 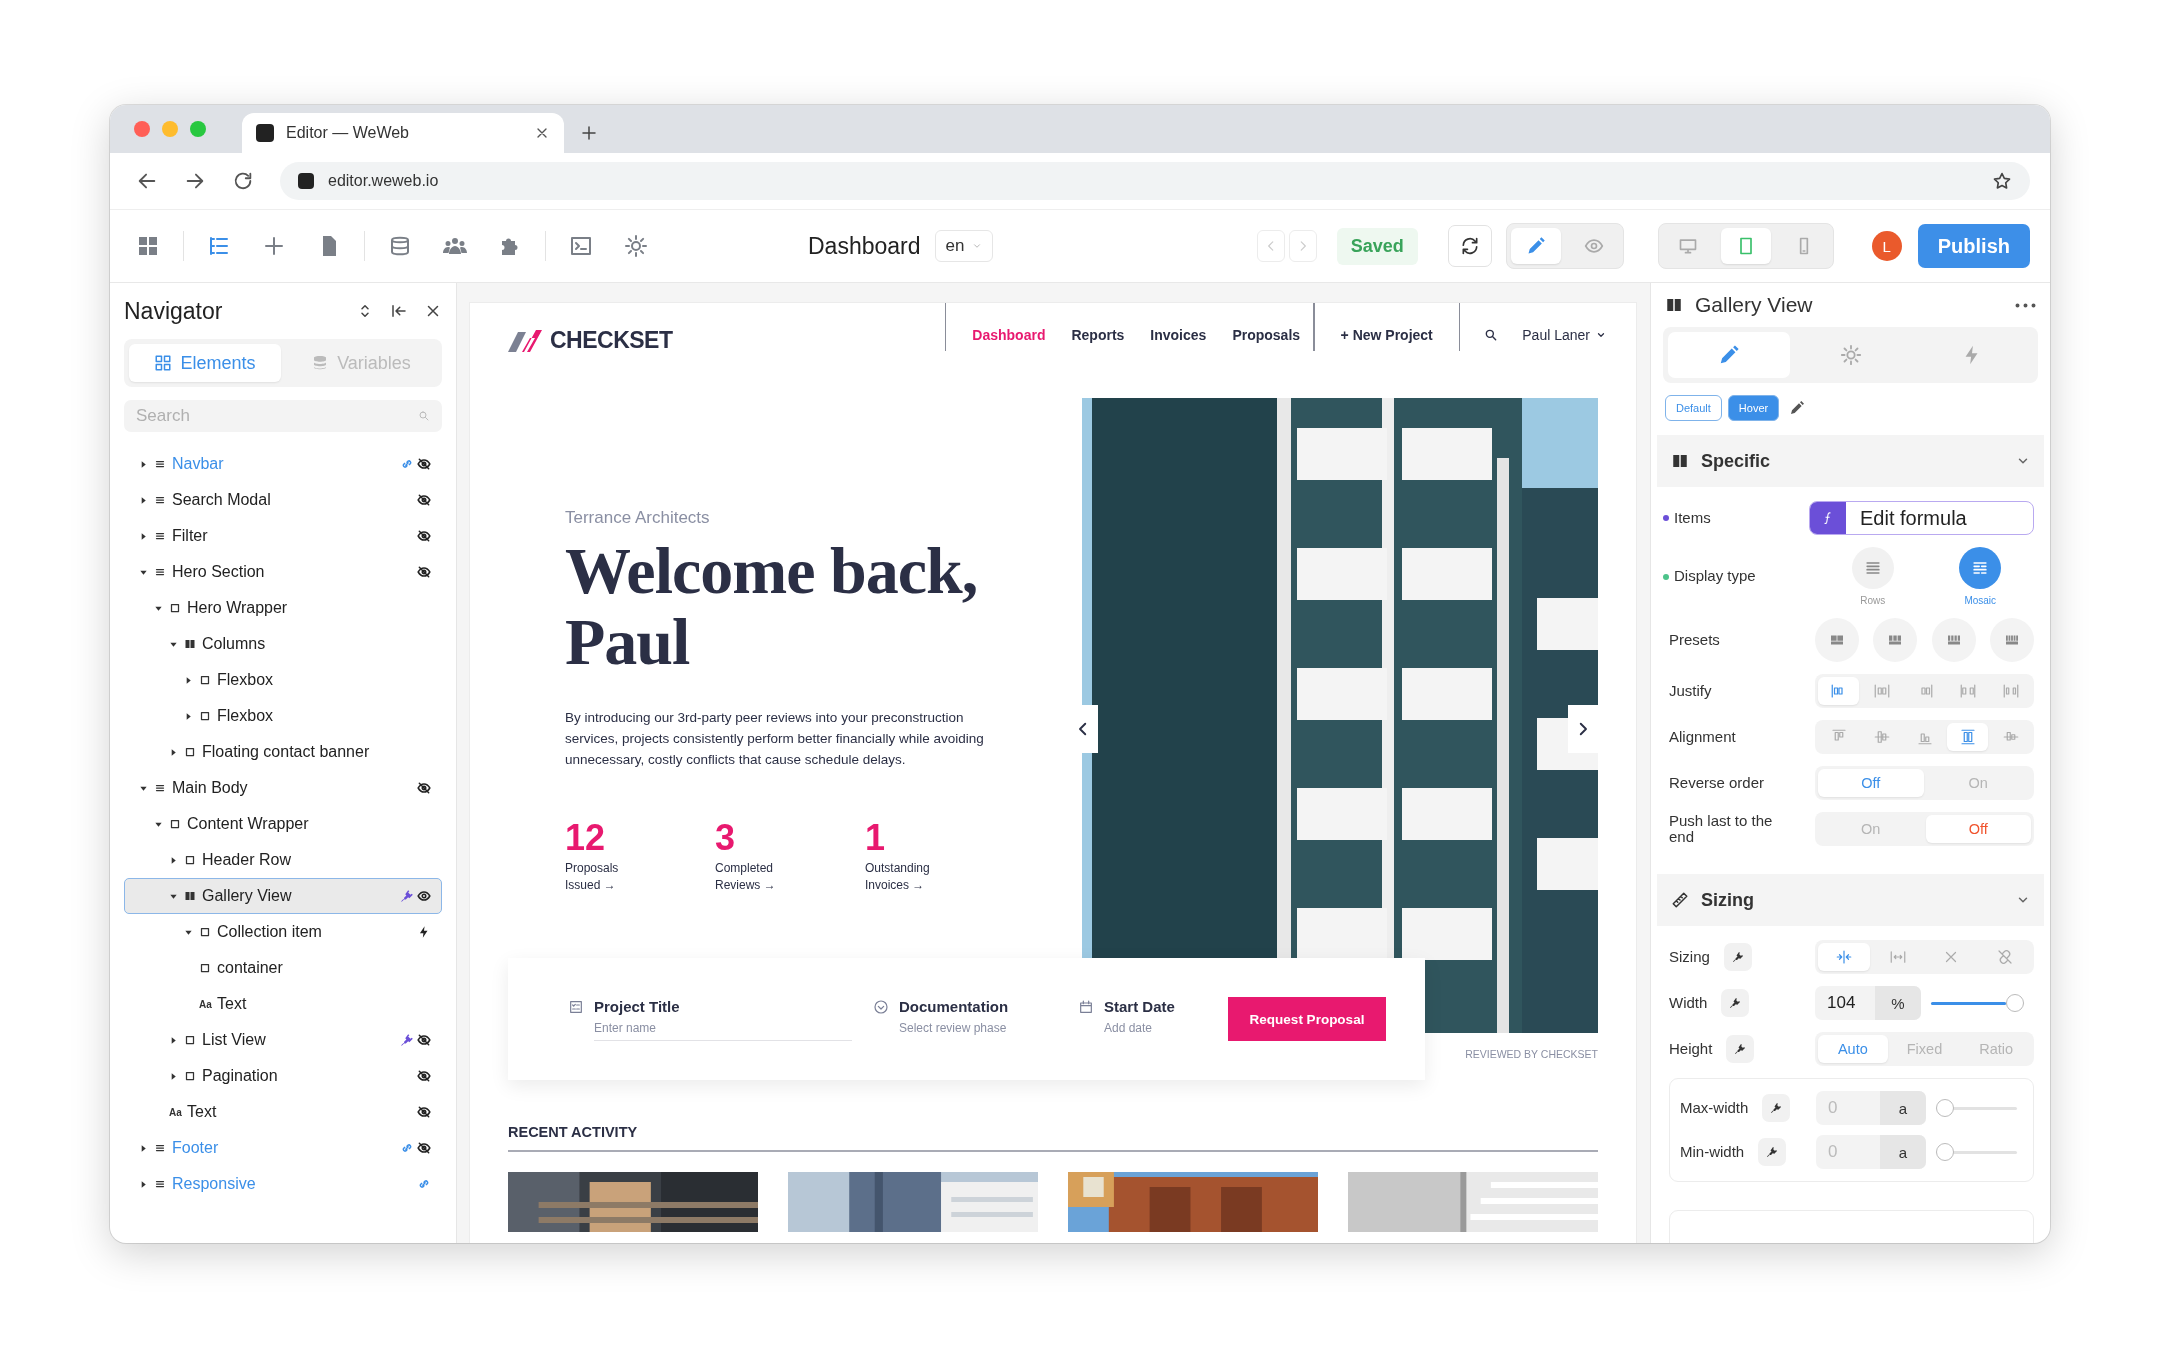 What do you see at coordinates (1978, 829) in the screenshot?
I see `toggle-option: Off` at bounding box center [1978, 829].